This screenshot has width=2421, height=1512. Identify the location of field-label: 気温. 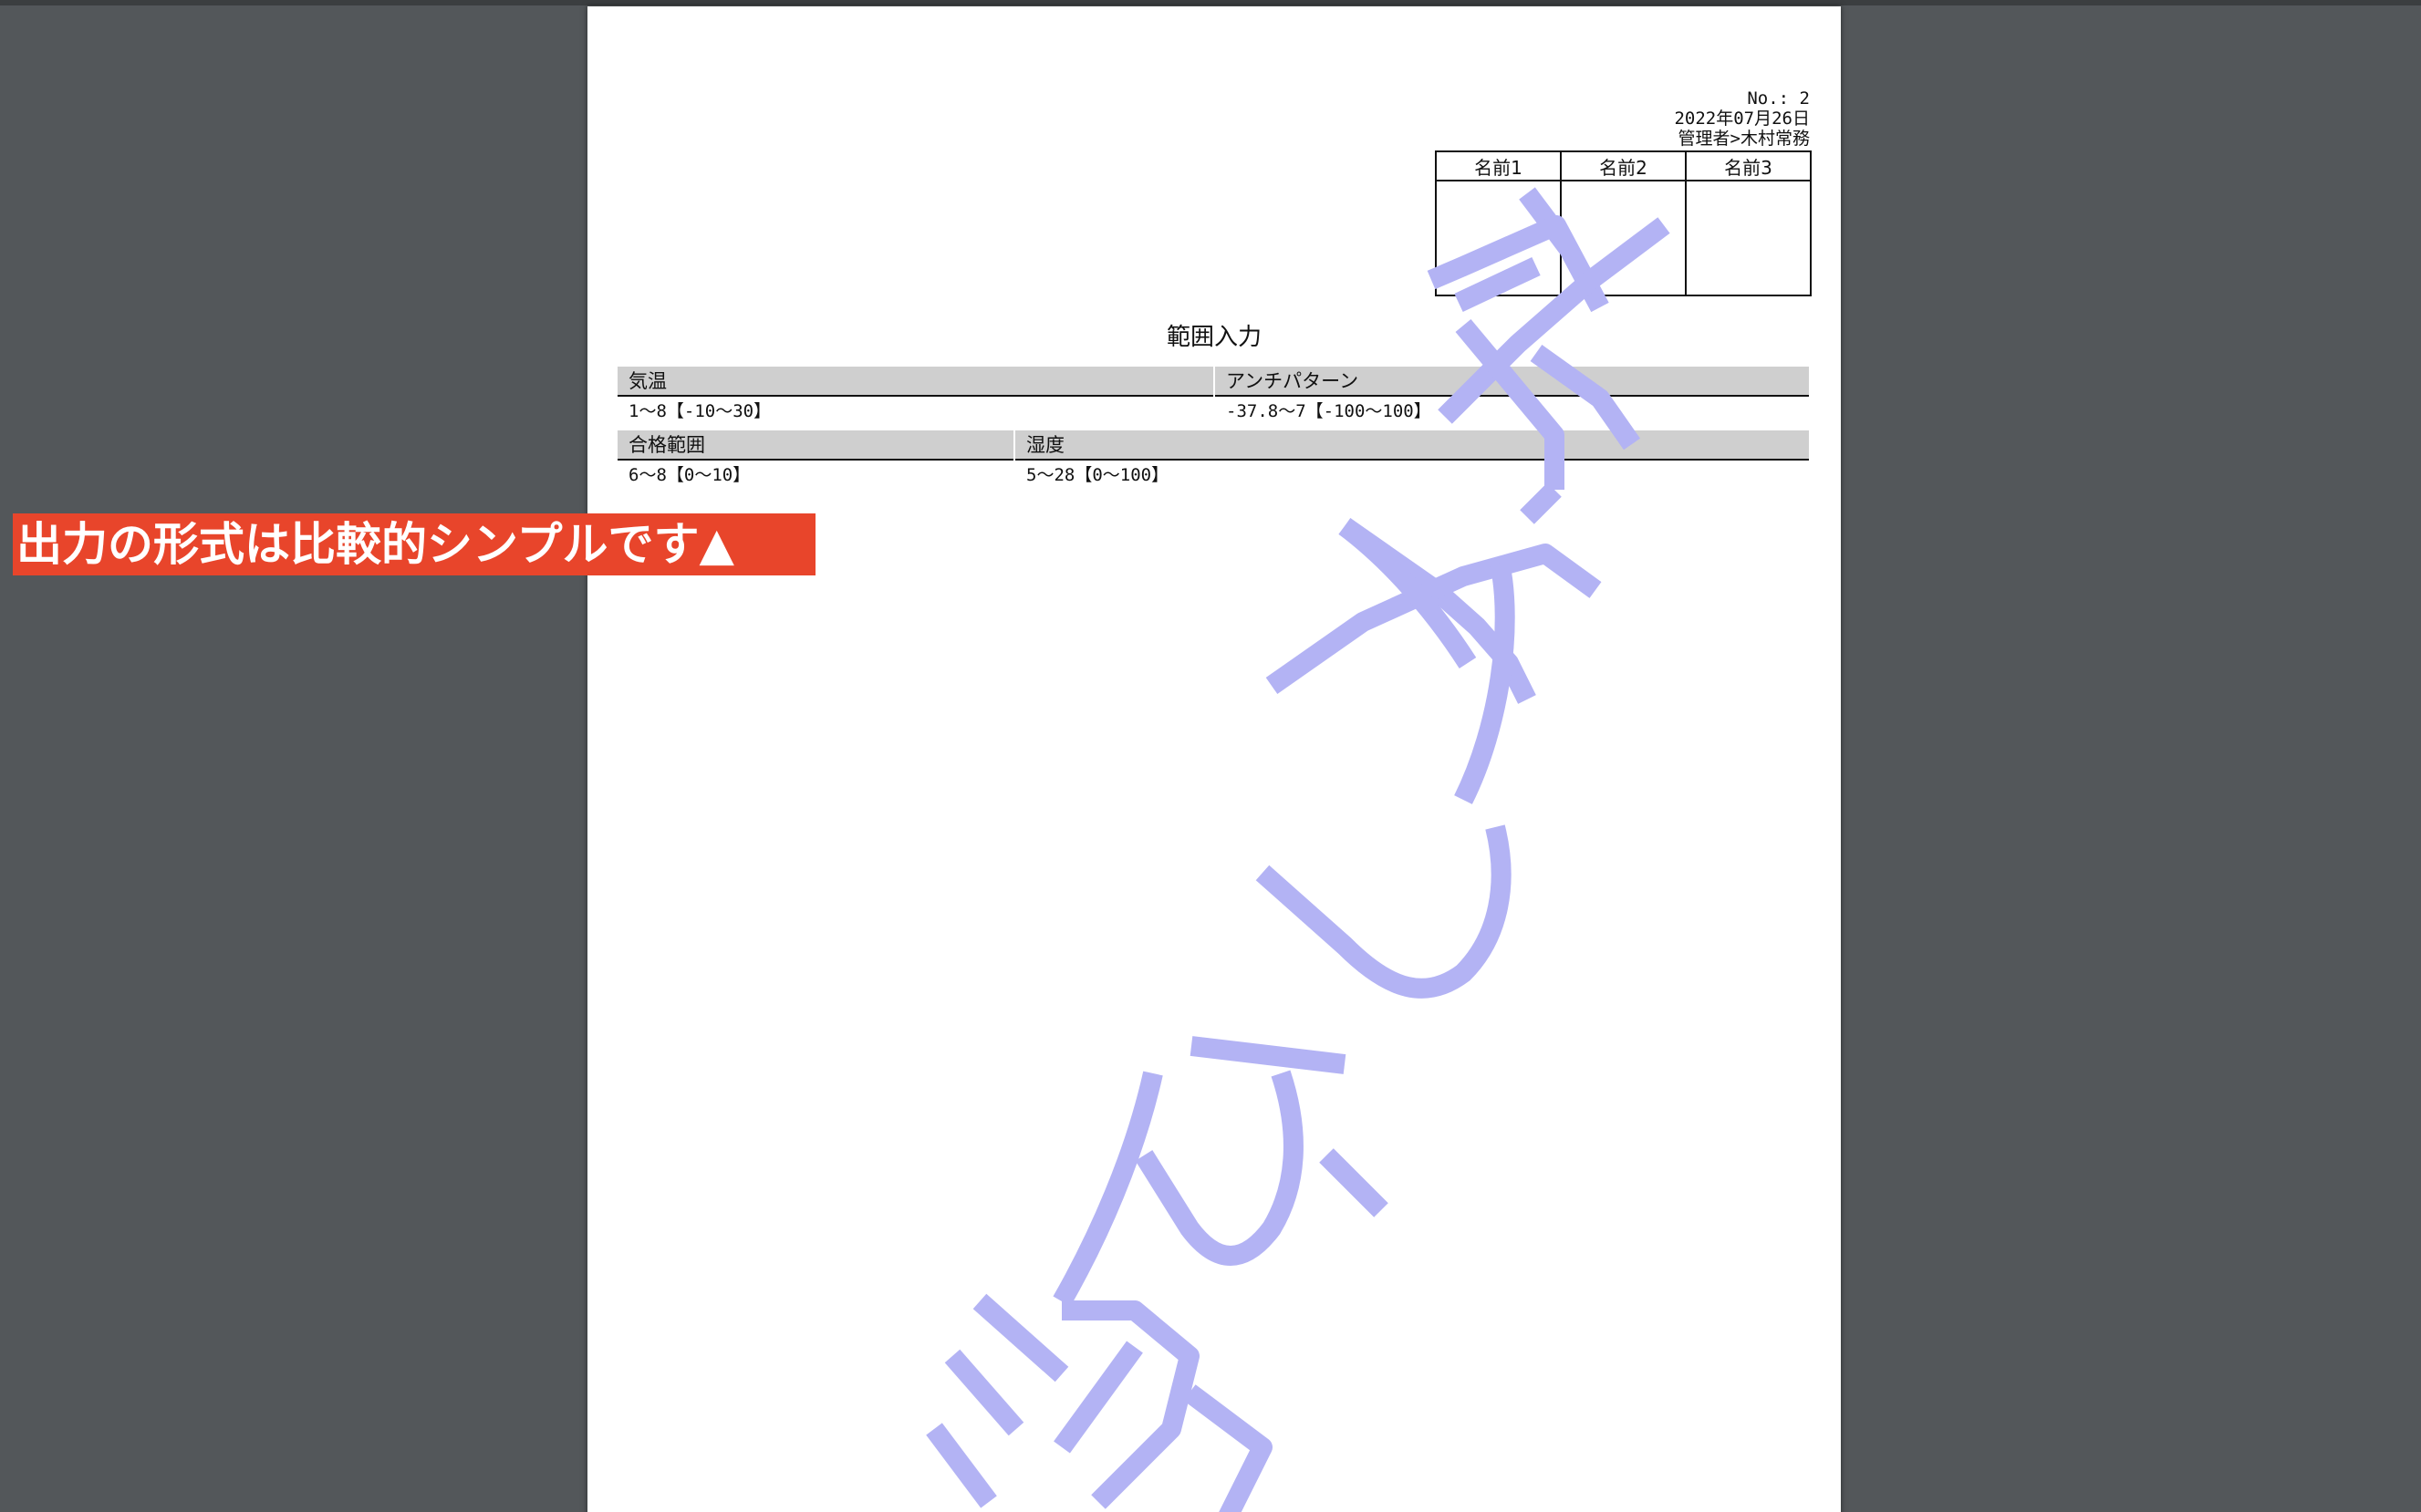
(915, 382).